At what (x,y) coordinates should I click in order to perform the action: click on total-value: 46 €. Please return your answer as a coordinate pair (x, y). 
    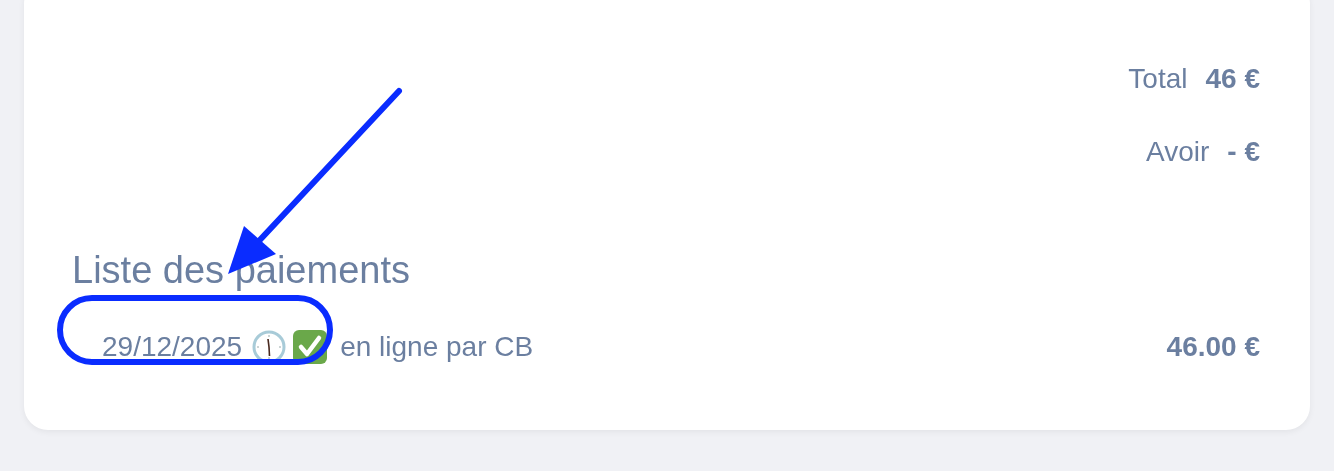
    Looking at the image, I should click on (1232, 79).